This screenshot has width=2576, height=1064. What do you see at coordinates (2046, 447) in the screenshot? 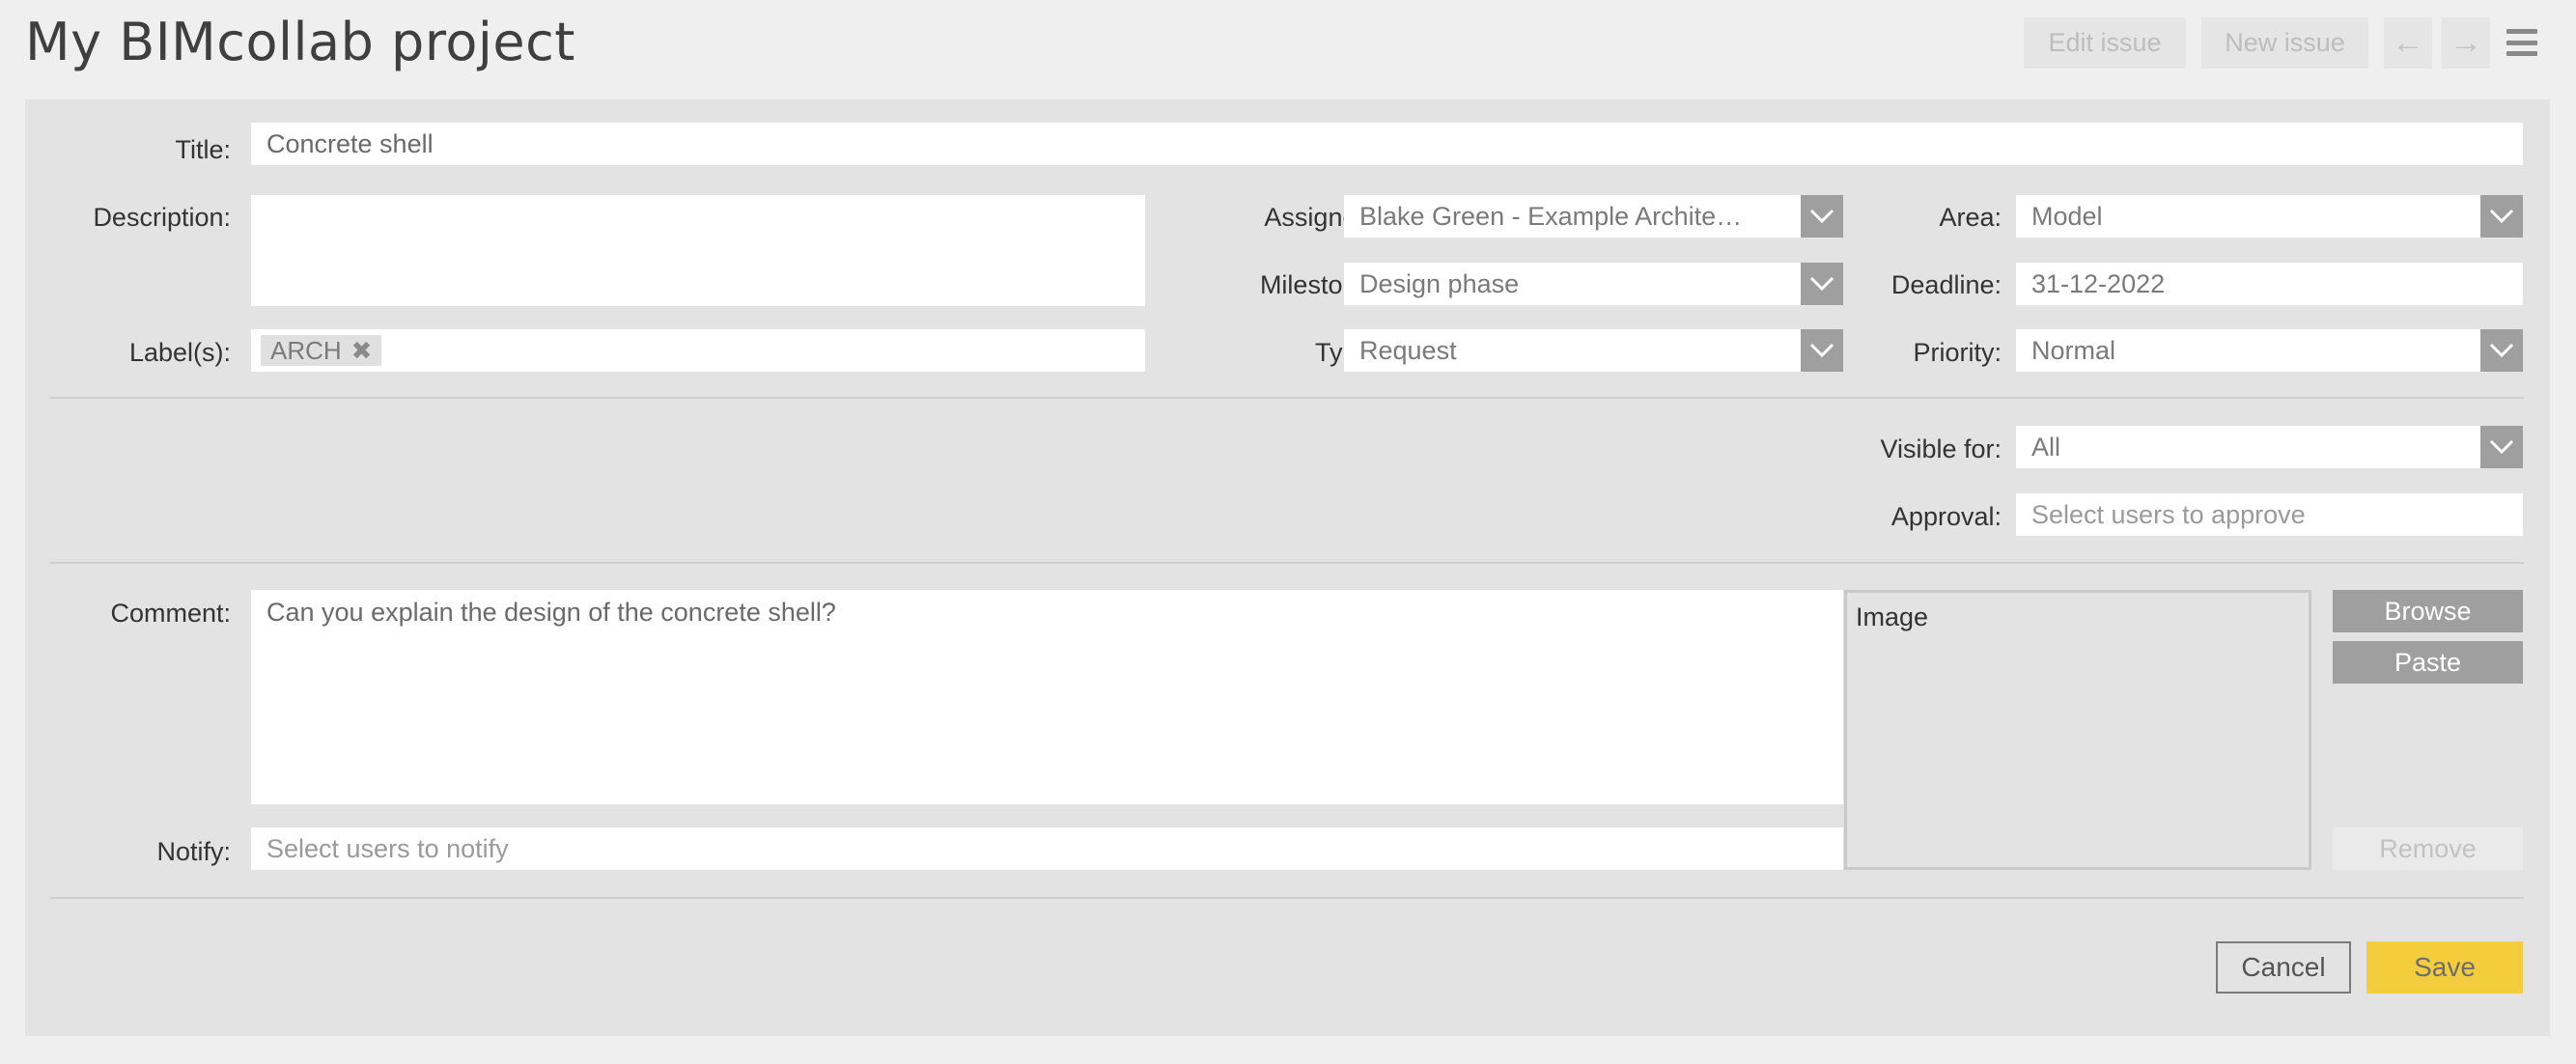
I see `visible-for-value: All` at bounding box center [2046, 447].